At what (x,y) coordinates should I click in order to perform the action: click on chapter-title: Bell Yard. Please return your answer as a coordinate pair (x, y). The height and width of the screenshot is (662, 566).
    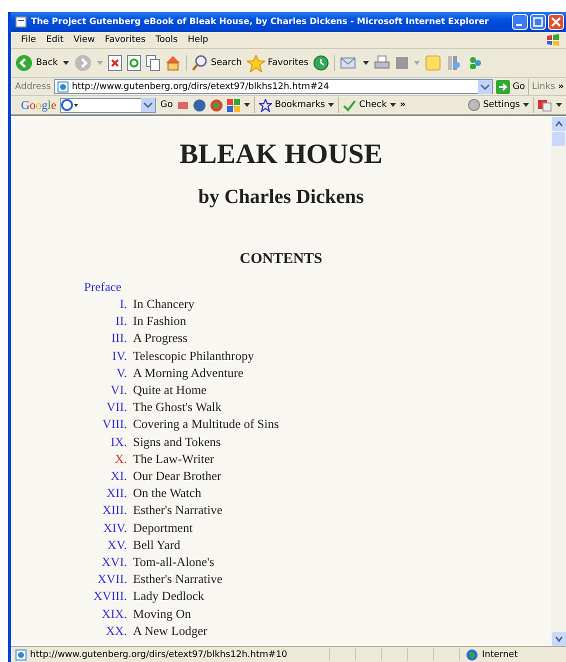
    Looking at the image, I should click on (157, 545).